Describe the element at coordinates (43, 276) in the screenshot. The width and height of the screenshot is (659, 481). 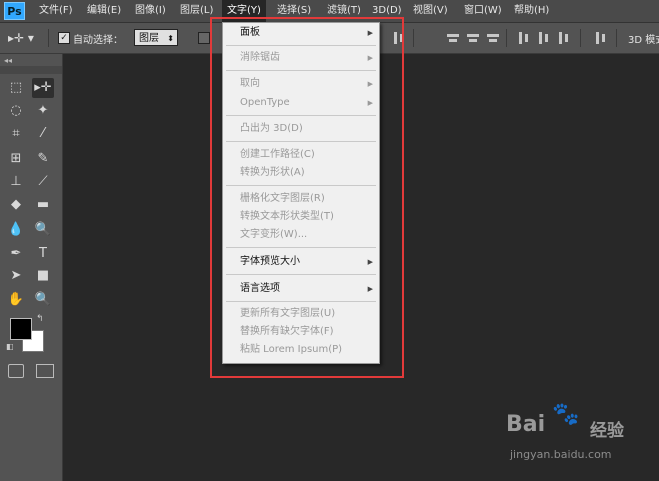
I see `rectangle-tool-icon: ■` at that location.